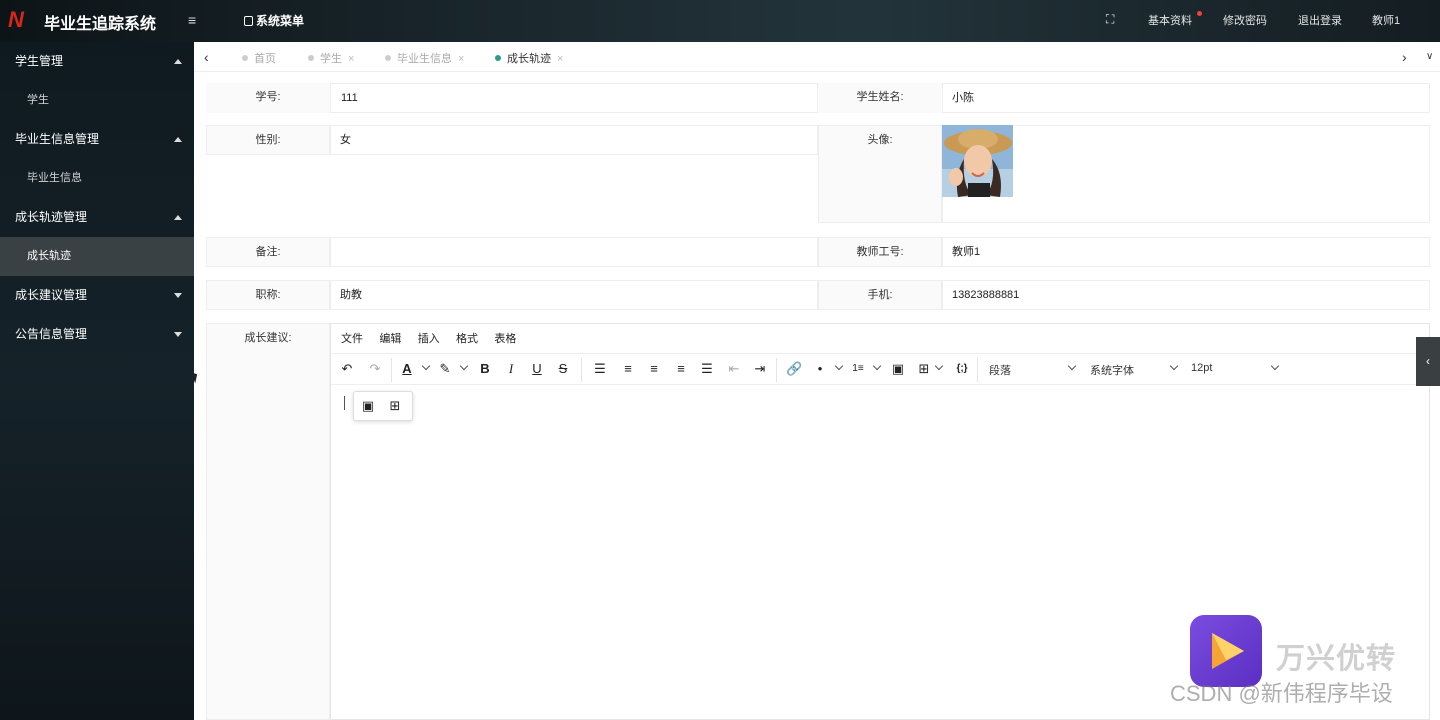 Image resolution: width=1440 pixels, height=720 pixels. I want to click on sidebar-group-growth: 成长轨迹管理, so click(97, 217).